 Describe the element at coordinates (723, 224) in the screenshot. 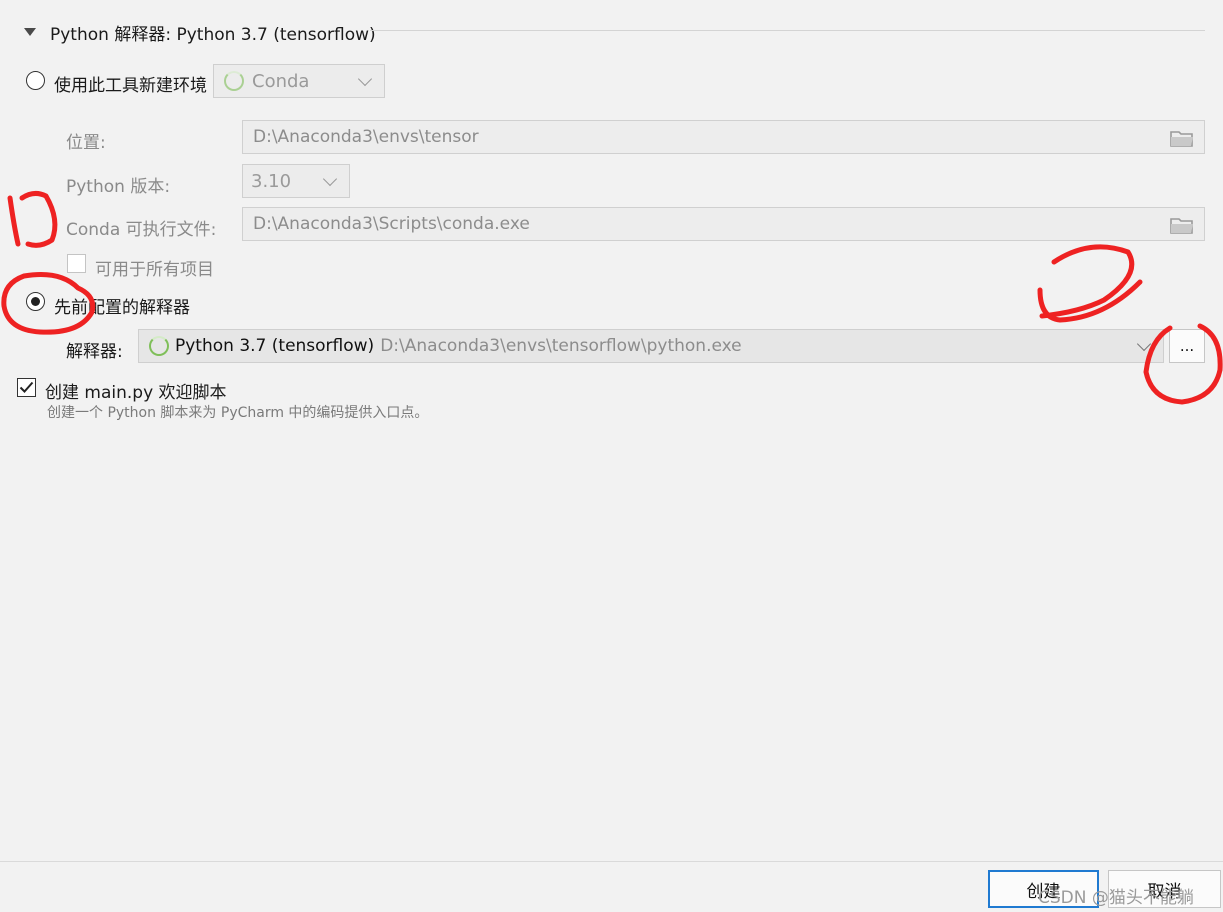

I see `conda-exe-field: D:\Anaconda3\Scripts\conda.exe` at that location.